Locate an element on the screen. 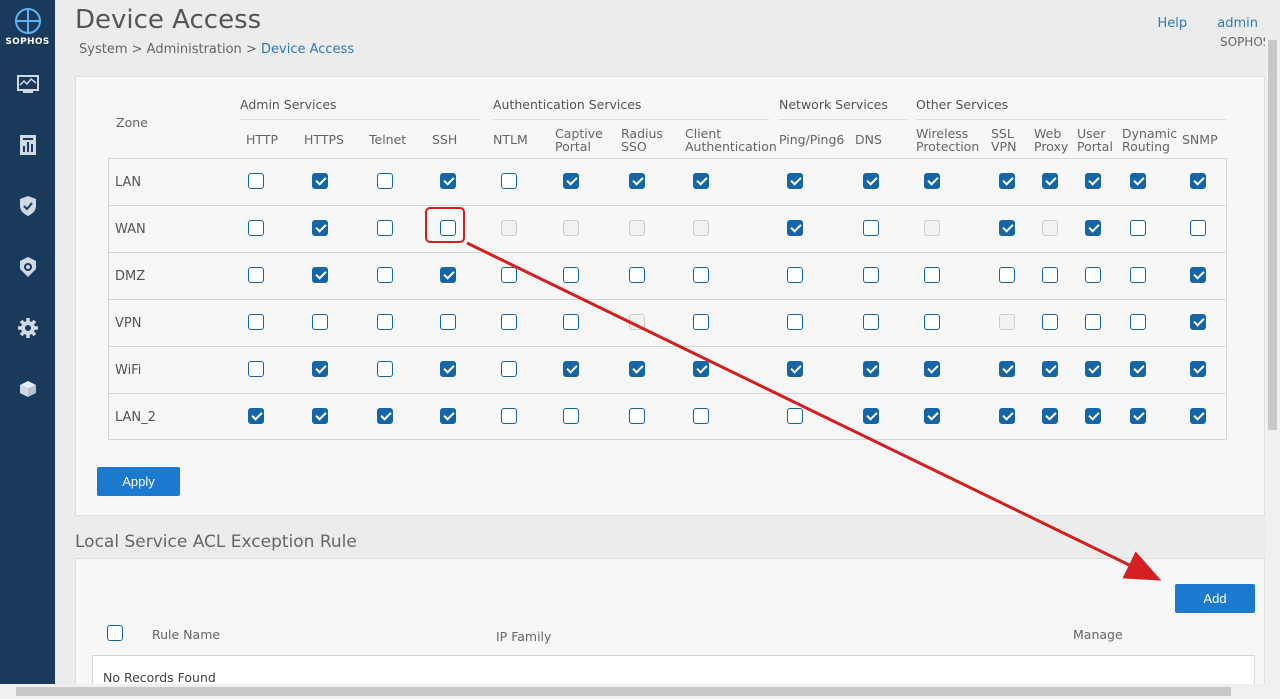 The height and width of the screenshot is (699, 1280). breadcrumb-system: System is located at coordinates (103, 49).